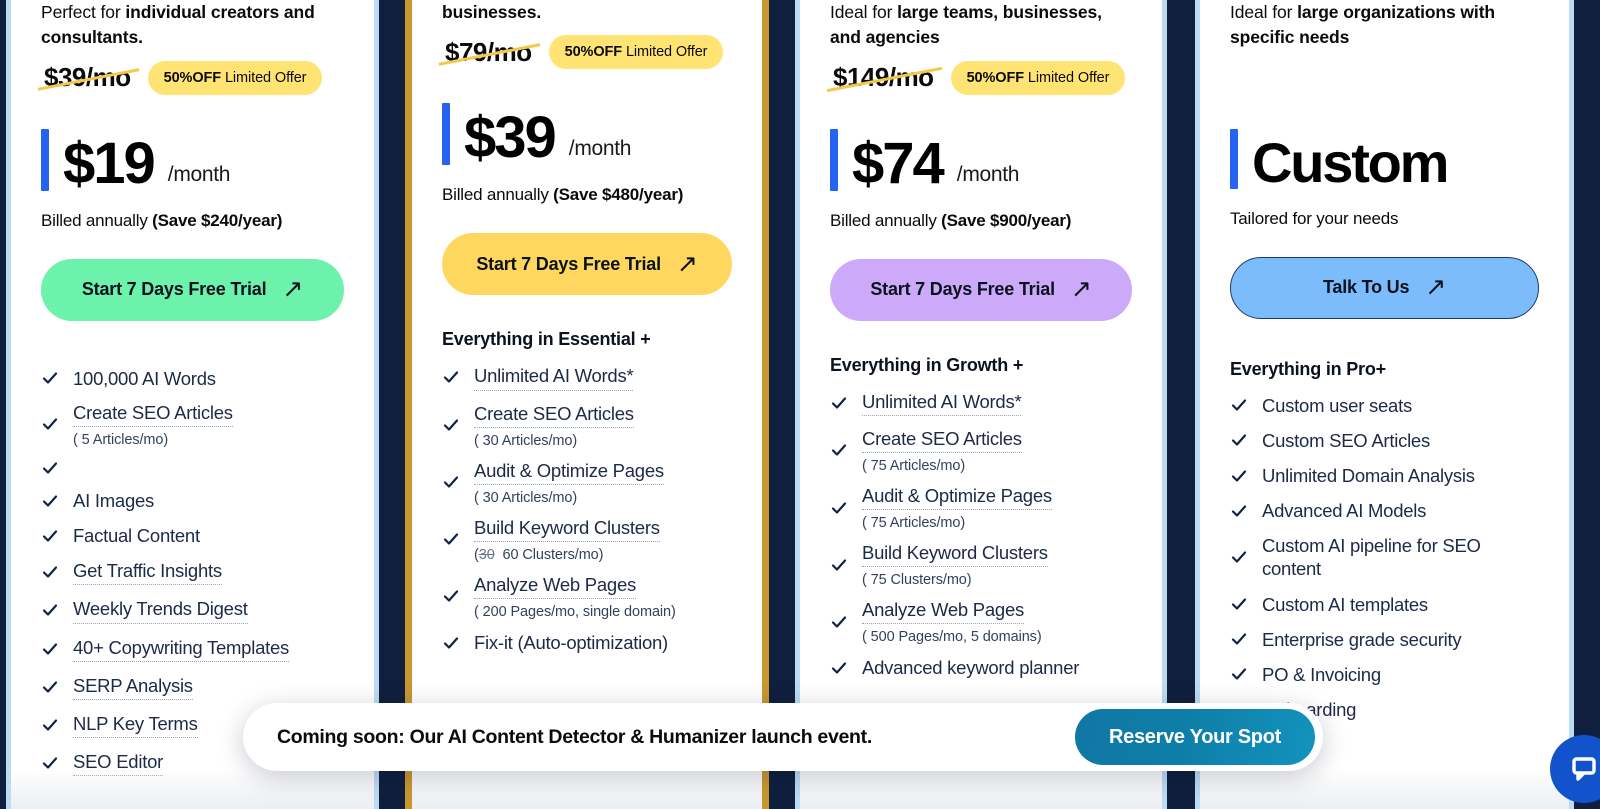 This screenshot has height=809, width=1600. Describe the element at coordinates (1368, 475) in the screenshot. I see `feature-label: Unlimited Domain Analysis` at that location.